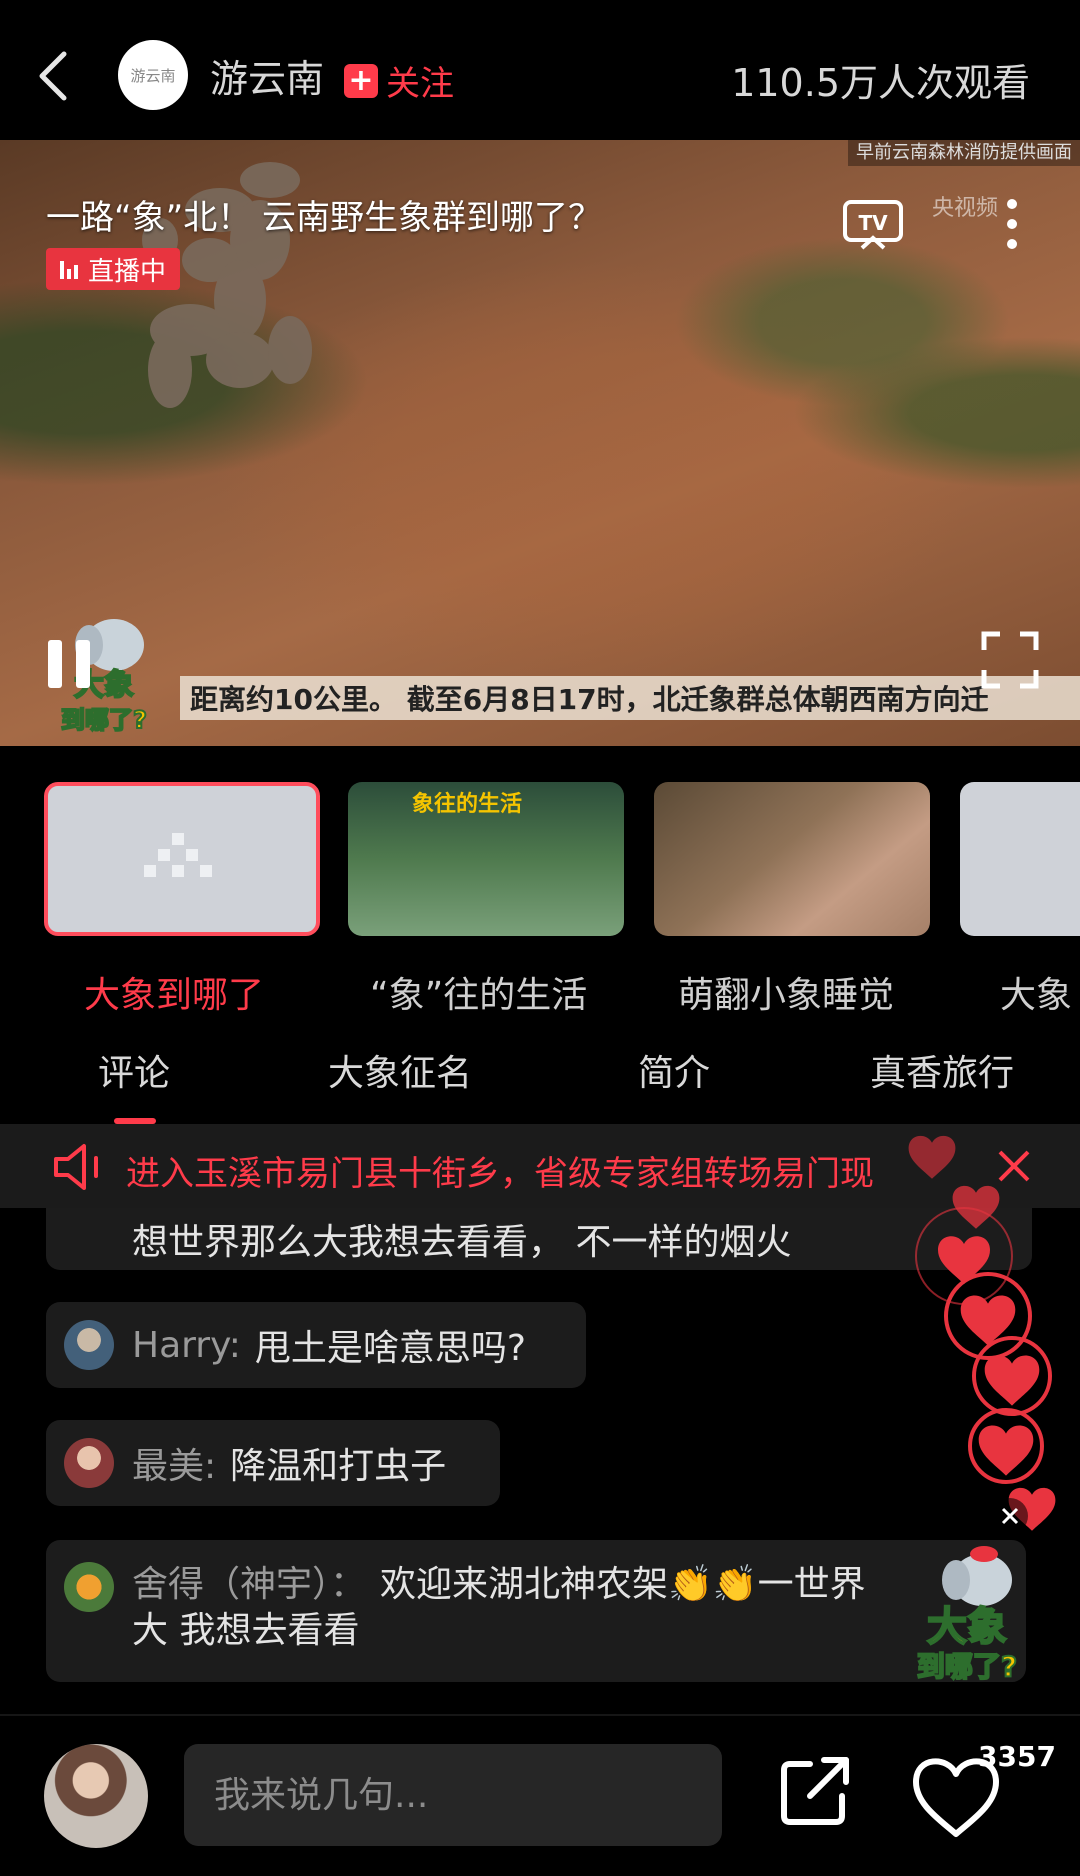 This screenshot has height=1876, width=1080. Describe the element at coordinates (338, 1466) in the screenshot. I see `comment-text: 降温和打虫子` at that location.